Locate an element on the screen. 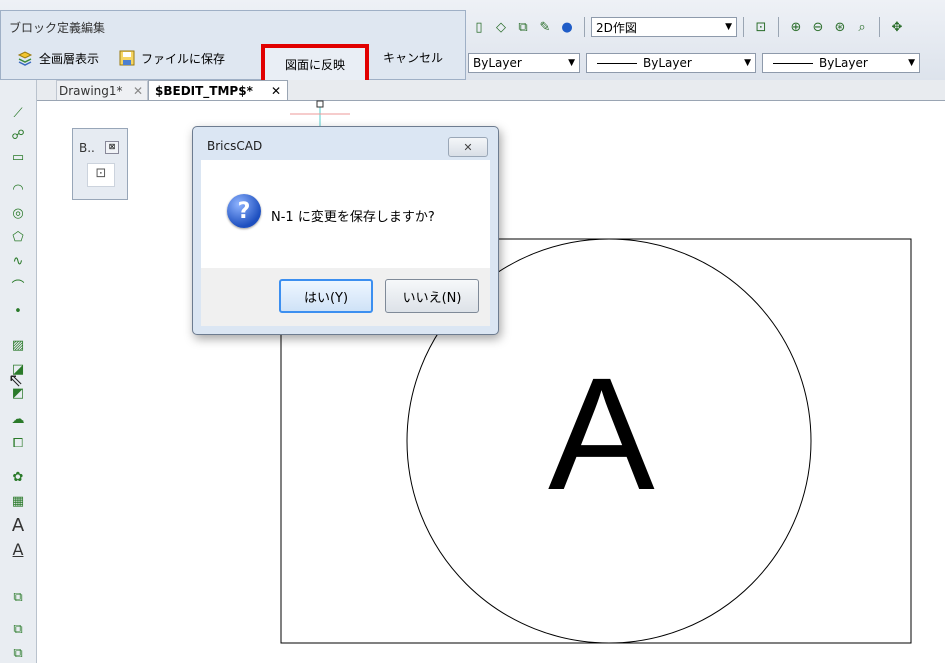 Image resolution: width=945 pixels, height=663 pixels. no-button: いいえ(N) is located at coordinates (432, 296).